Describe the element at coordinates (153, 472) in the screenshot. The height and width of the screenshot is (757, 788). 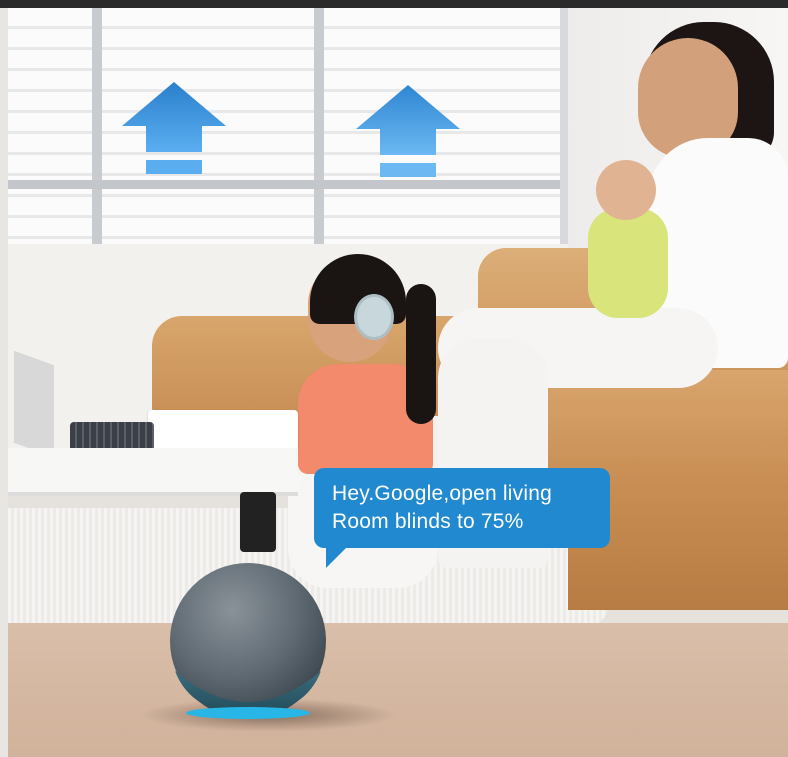
I see `desk-top` at that location.